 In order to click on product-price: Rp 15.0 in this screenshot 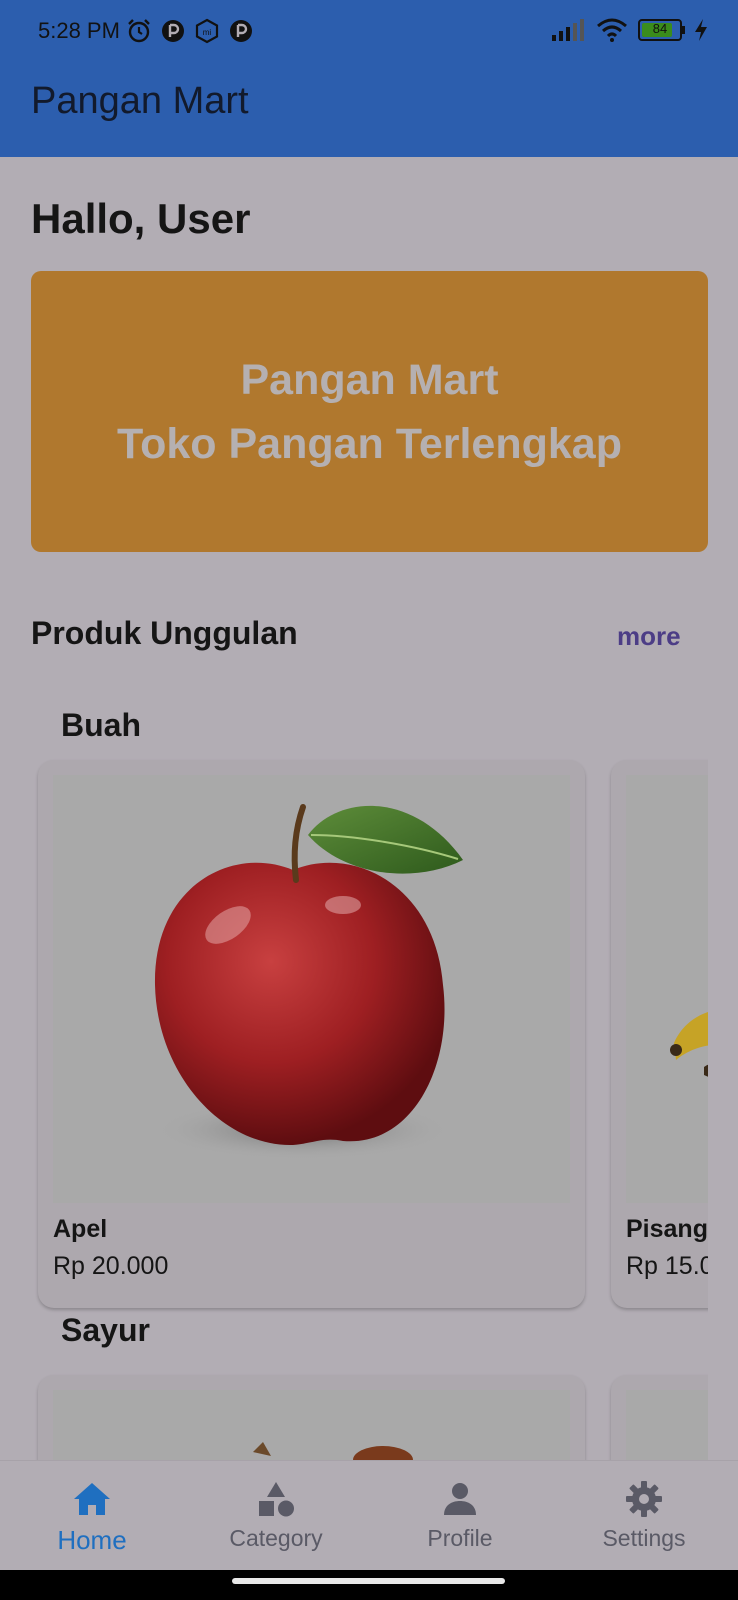, I will do `click(670, 1266)`.